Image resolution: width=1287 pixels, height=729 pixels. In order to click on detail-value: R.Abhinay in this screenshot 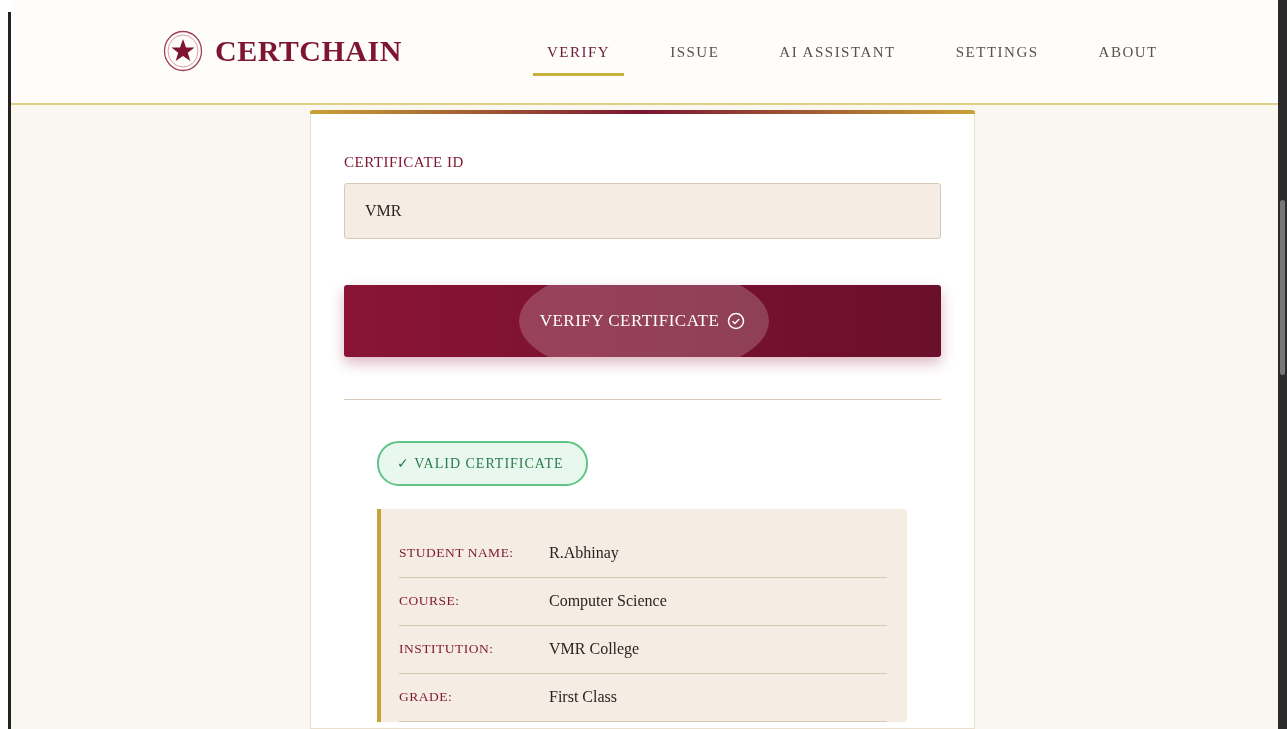, I will do `click(584, 553)`.